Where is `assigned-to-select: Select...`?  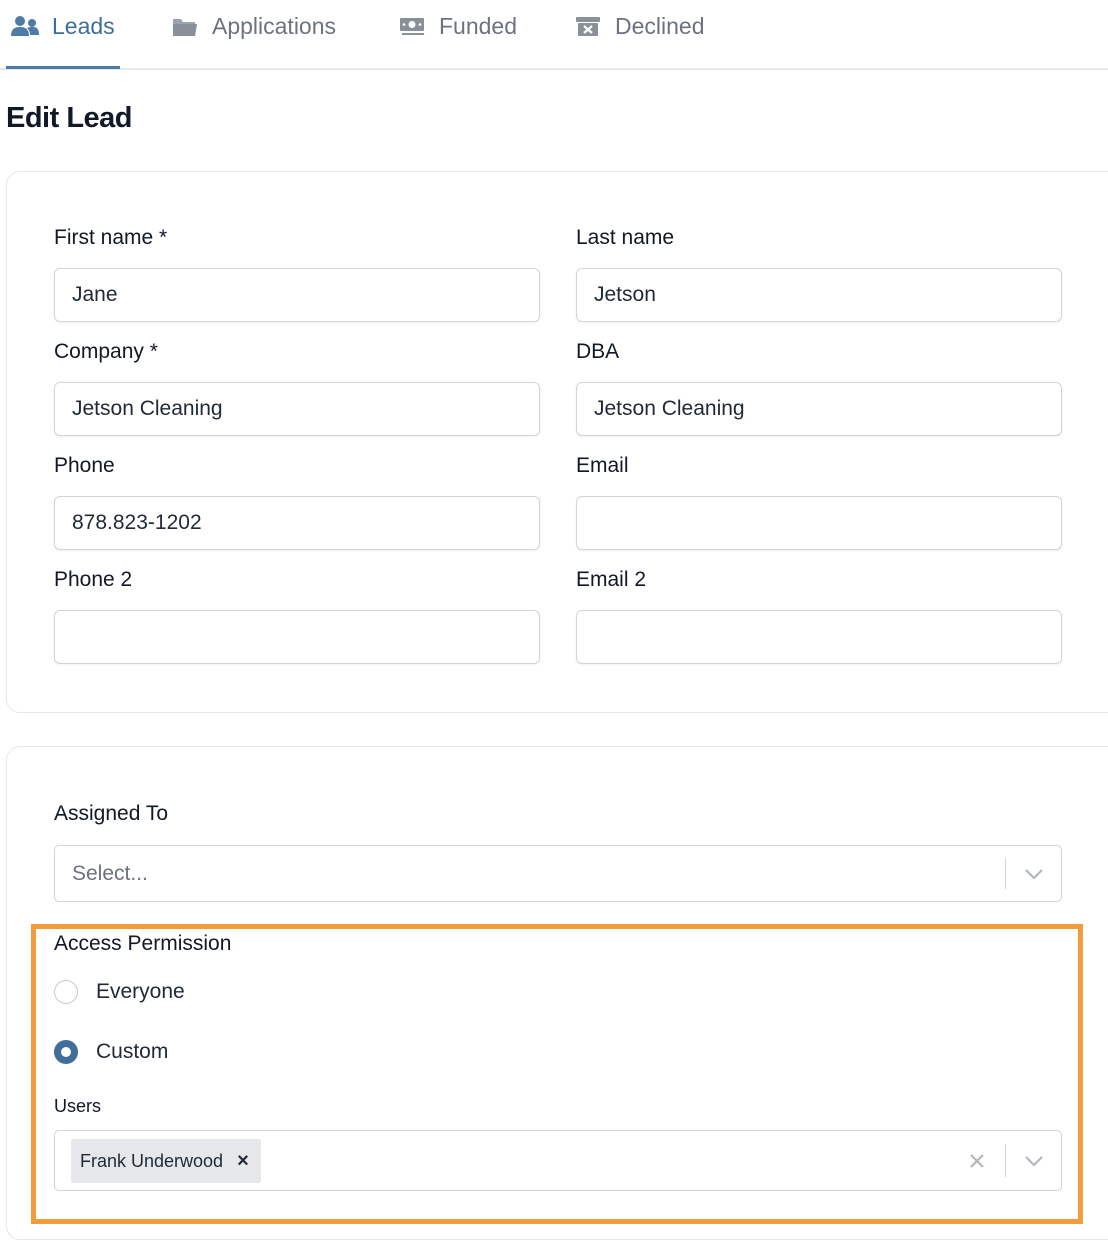 assigned-to-select: Select... is located at coordinates (558, 873).